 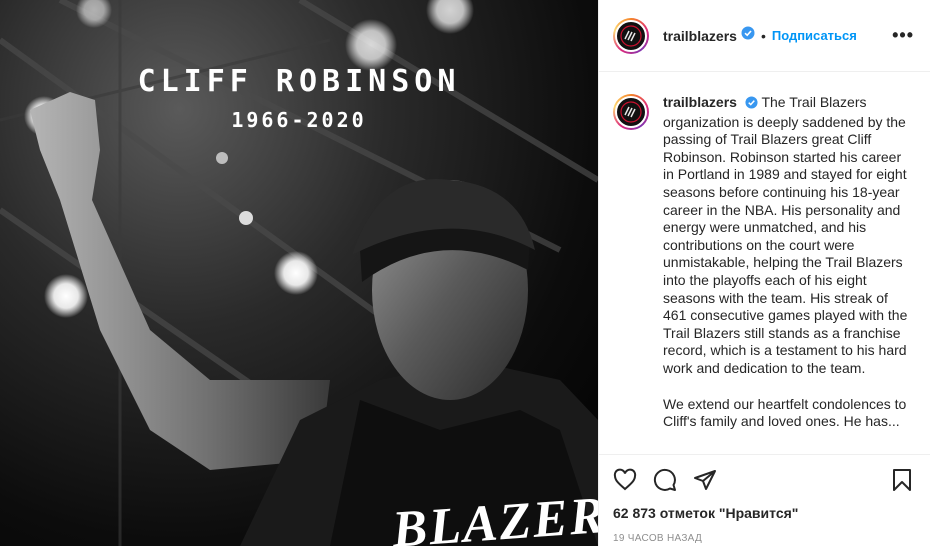 What do you see at coordinates (299, 120) in the screenshot?
I see `memorial-years: 1966-2020` at bounding box center [299, 120].